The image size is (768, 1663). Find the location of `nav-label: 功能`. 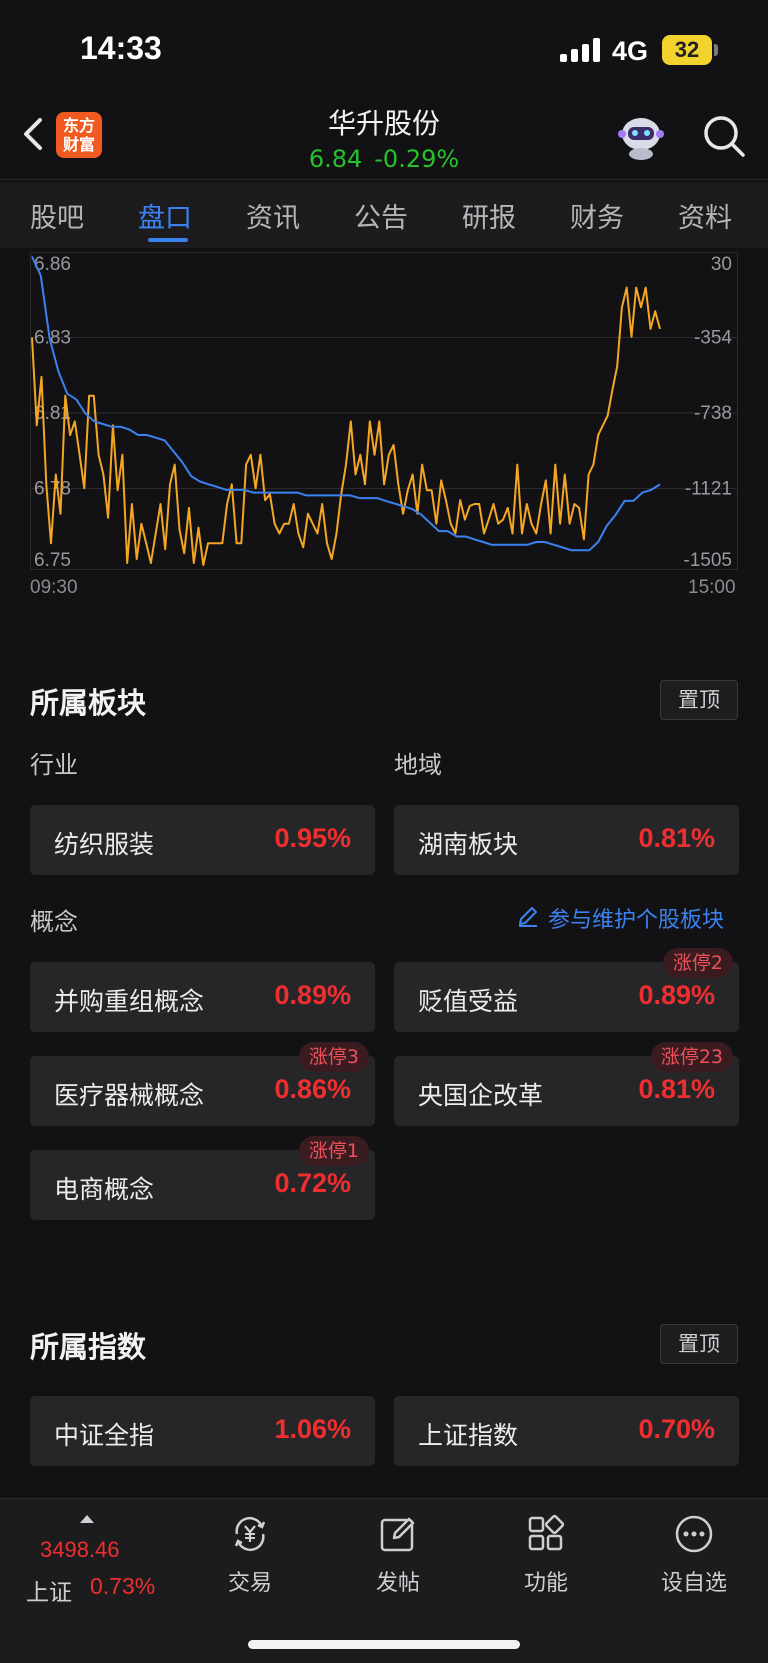

nav-label: 功能 is located at coordinates (545, 1583).